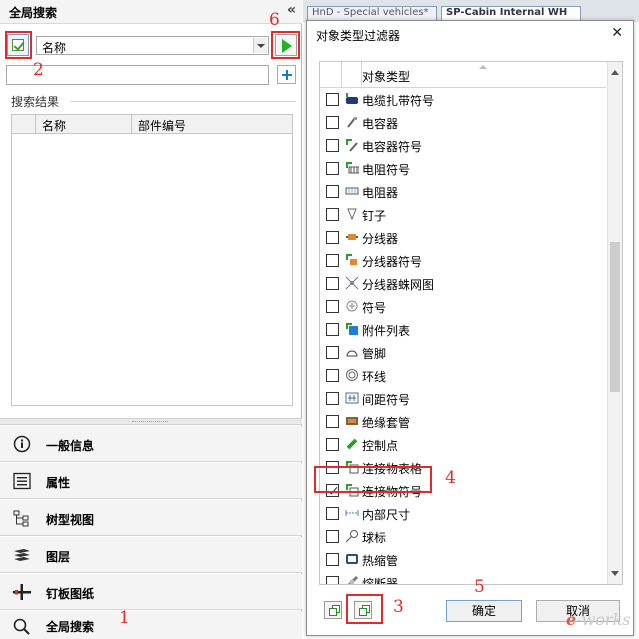 The height and width of the screenshot is (639, 639). What do you see at coordinates (352, 75) in the screenshot?
I see `header-icon-col` at bounding box center [352, 75].